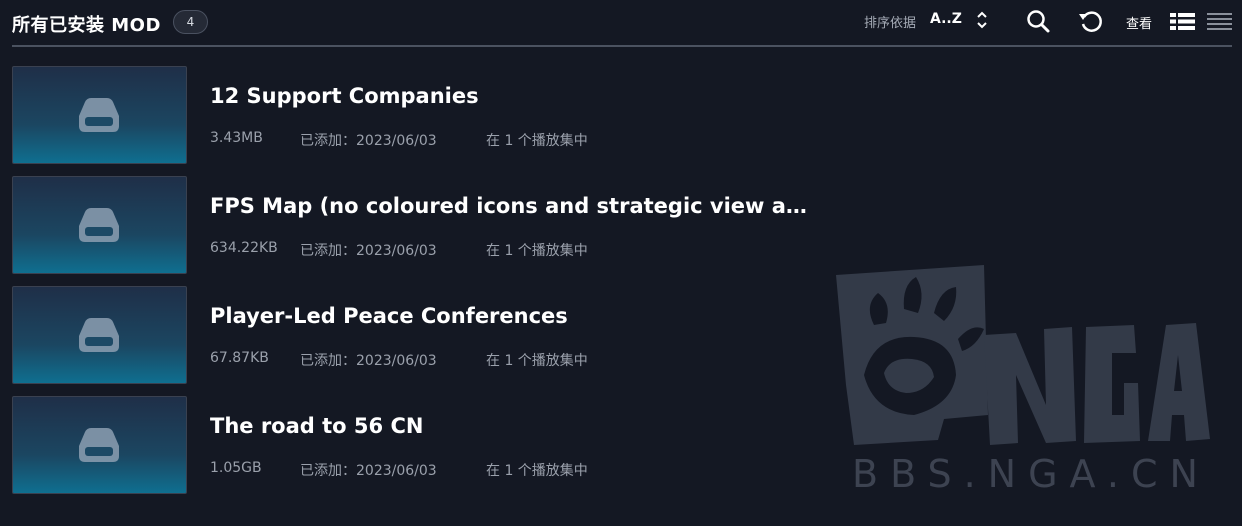 This screenshot has height=526, width=1242. I want to click on mod-name: Player-Led Peace Conferences, so click(389, 316).